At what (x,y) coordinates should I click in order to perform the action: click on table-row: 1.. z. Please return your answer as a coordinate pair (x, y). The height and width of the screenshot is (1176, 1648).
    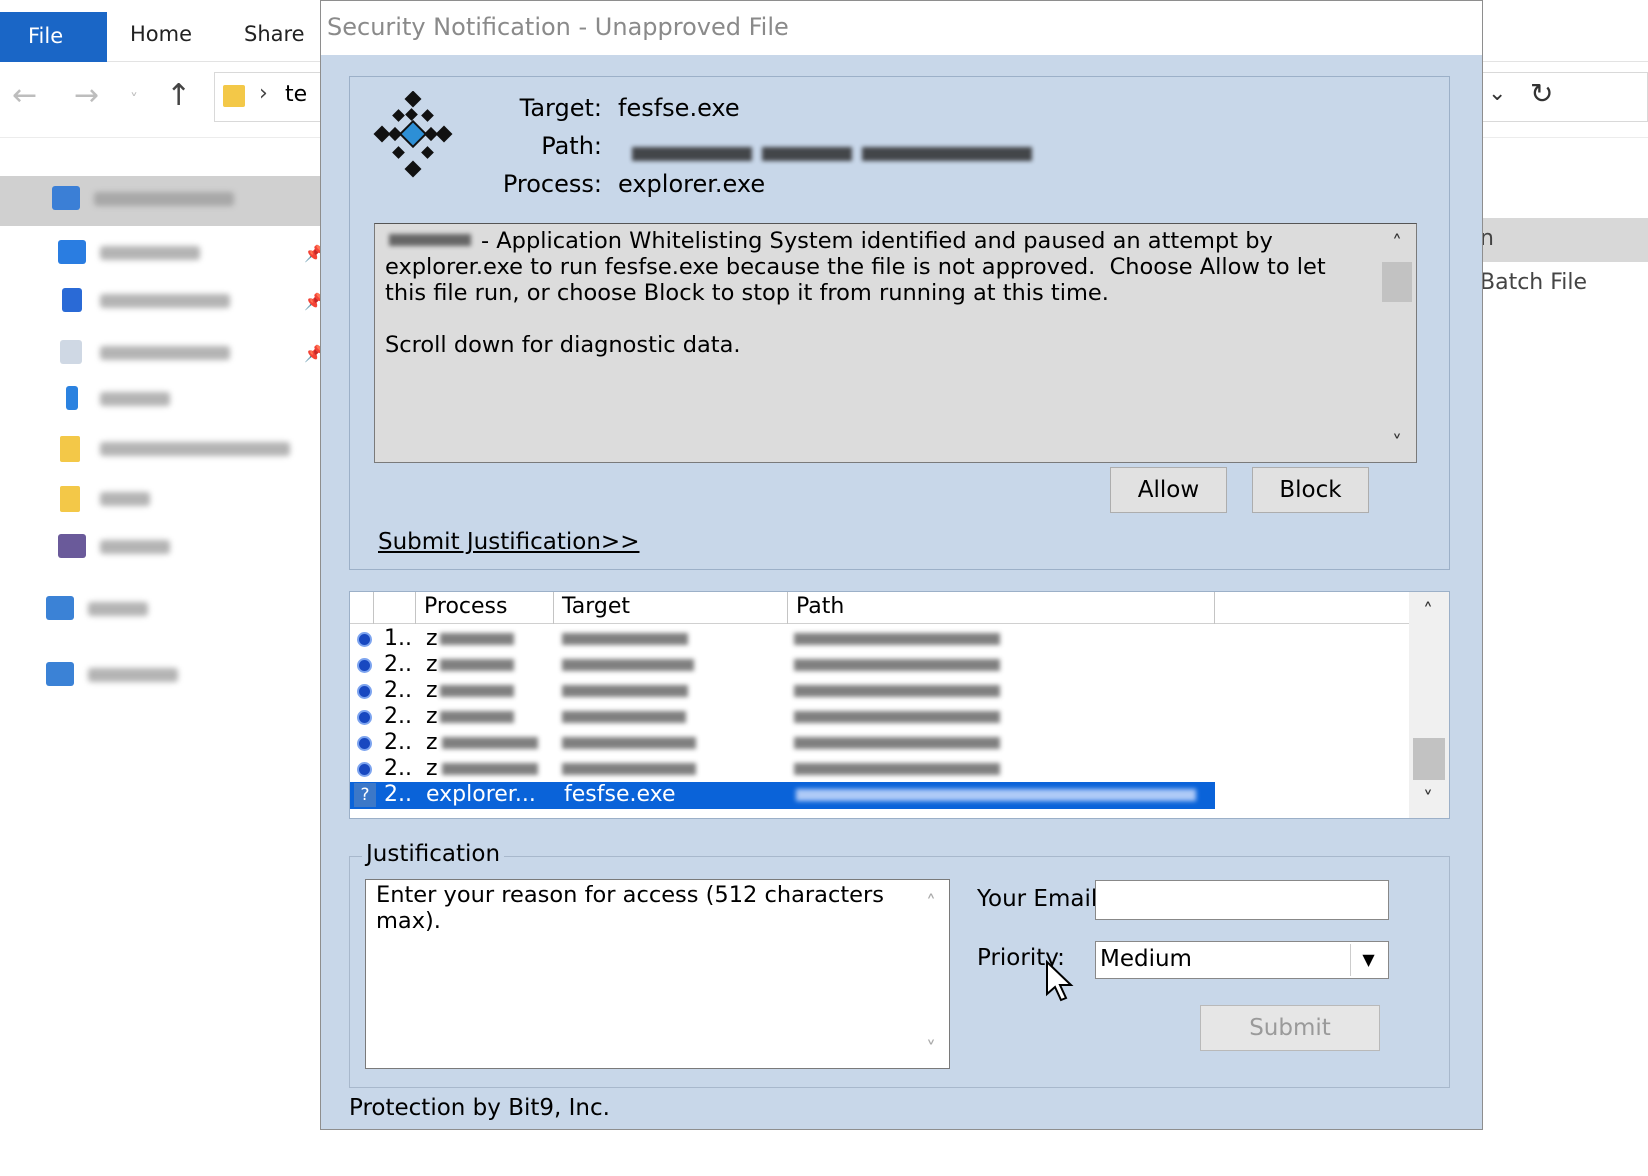
    Looking at the image, I should click on (880, 639).